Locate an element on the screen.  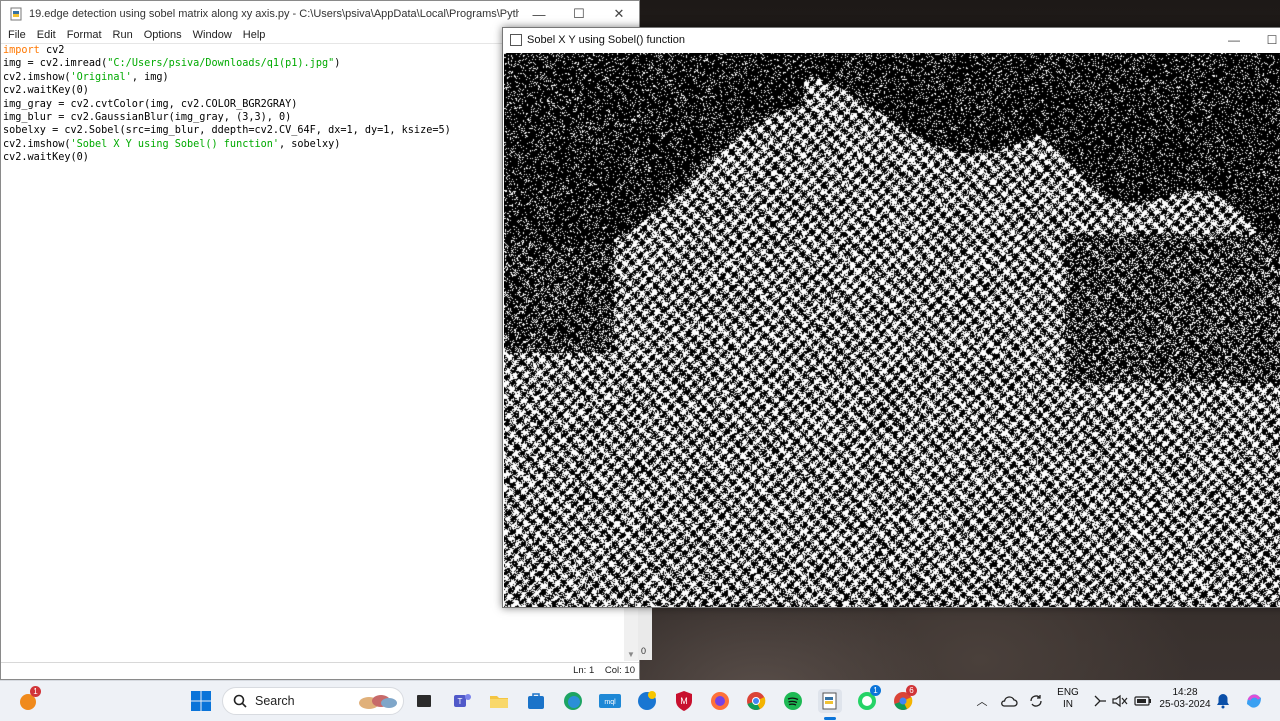
start-button is located at coordinates (201, 701).